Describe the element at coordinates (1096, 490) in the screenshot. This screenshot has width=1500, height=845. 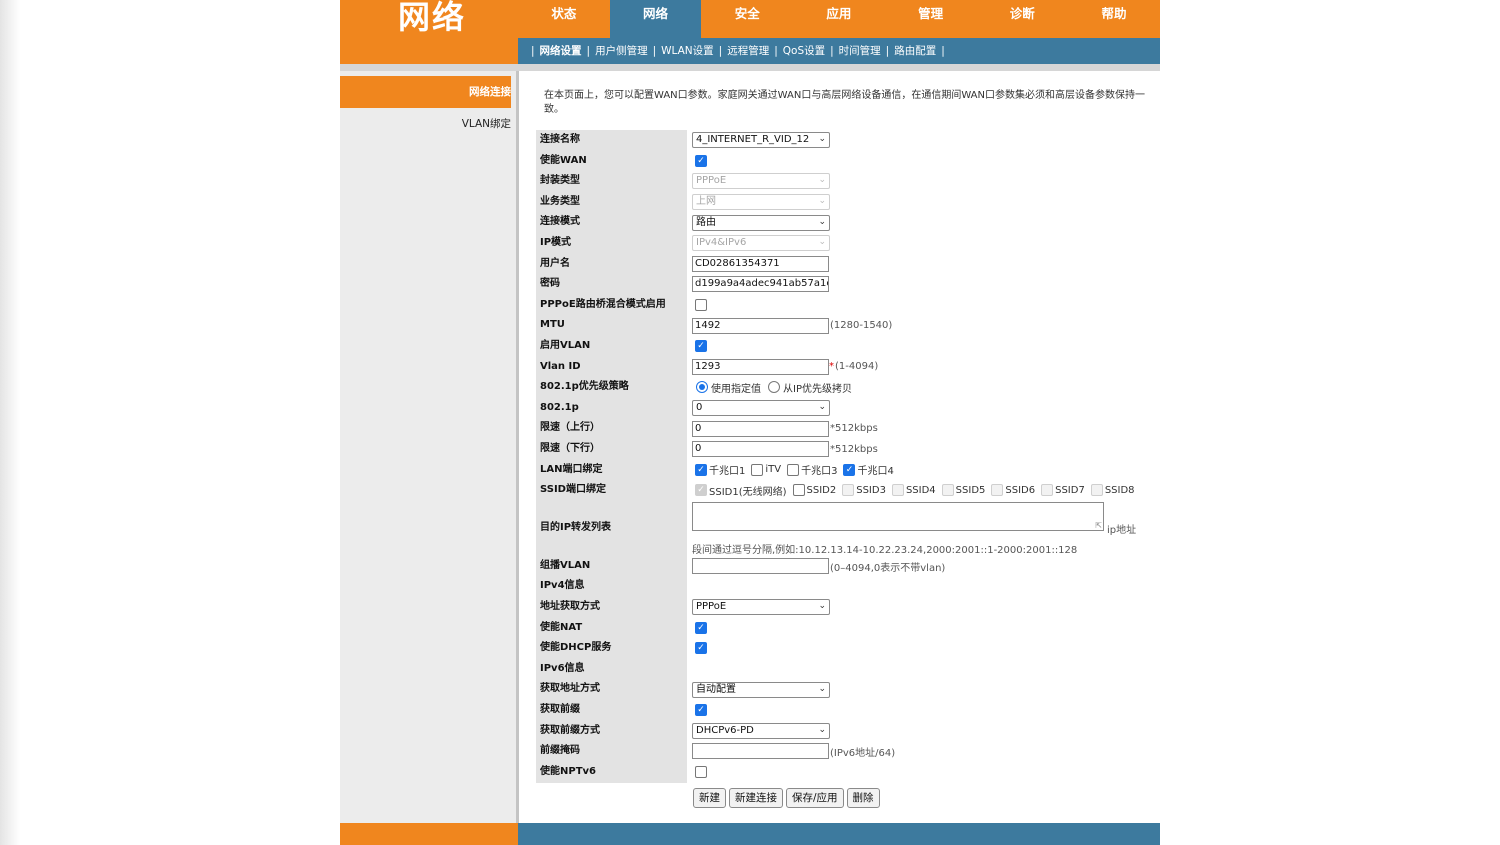
I see `ssid8-checkbox` at that location.